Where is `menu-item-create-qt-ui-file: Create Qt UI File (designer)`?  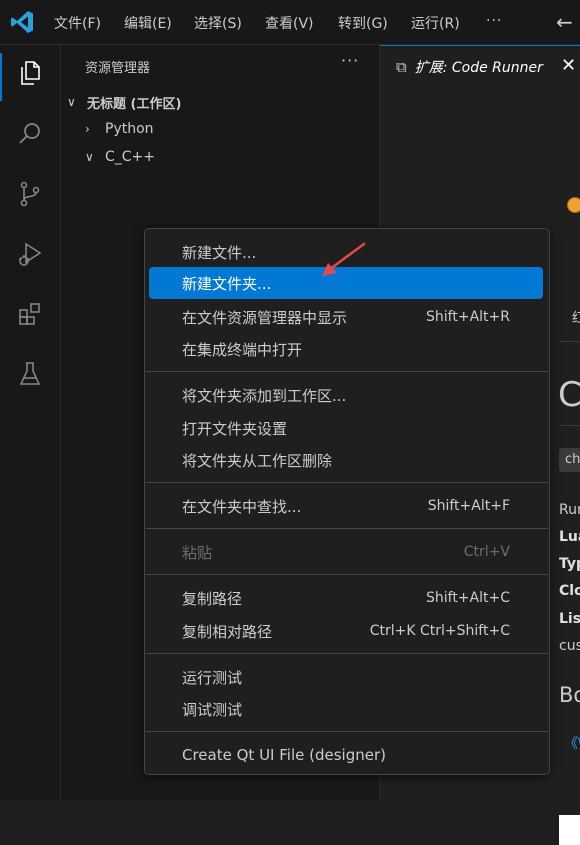 menu-item-create-qt-ui-file: Create Qt UI File (designer) is located at coordinates (346, 755).